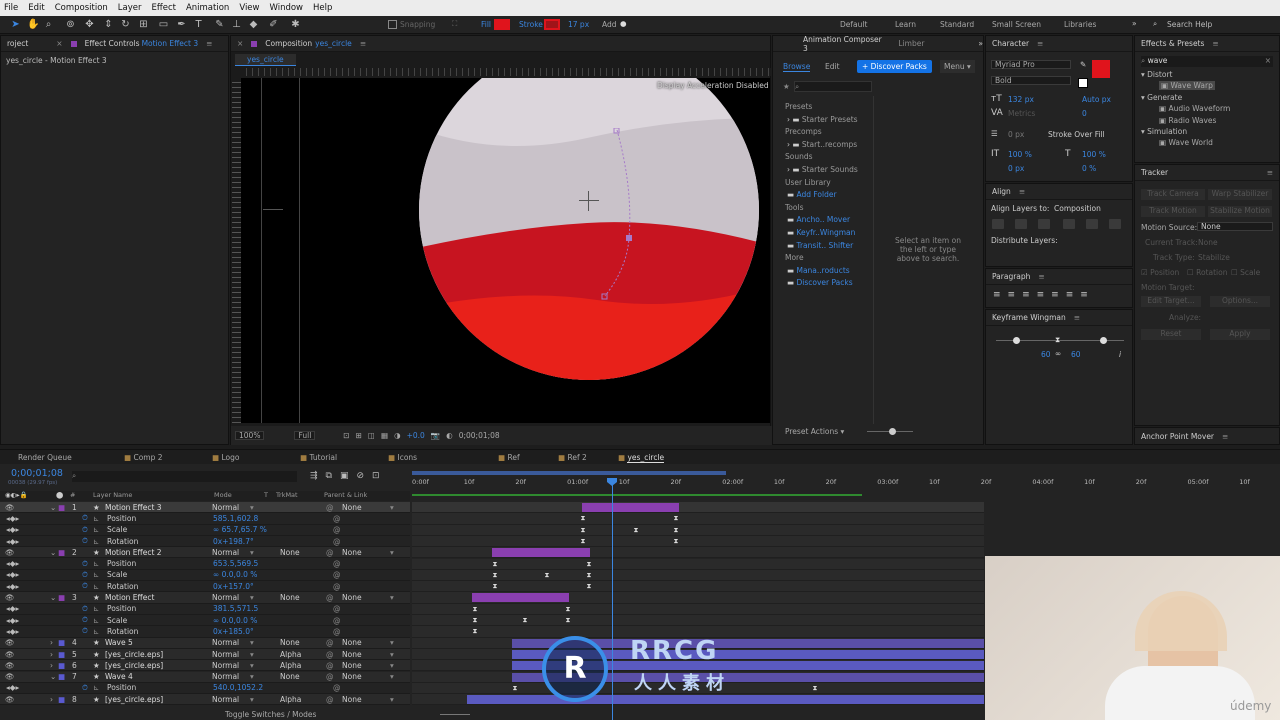 The width and height of the screenshot is (1280, 720). I want to click on search-help-field: Search Help, so click(1189, 24).